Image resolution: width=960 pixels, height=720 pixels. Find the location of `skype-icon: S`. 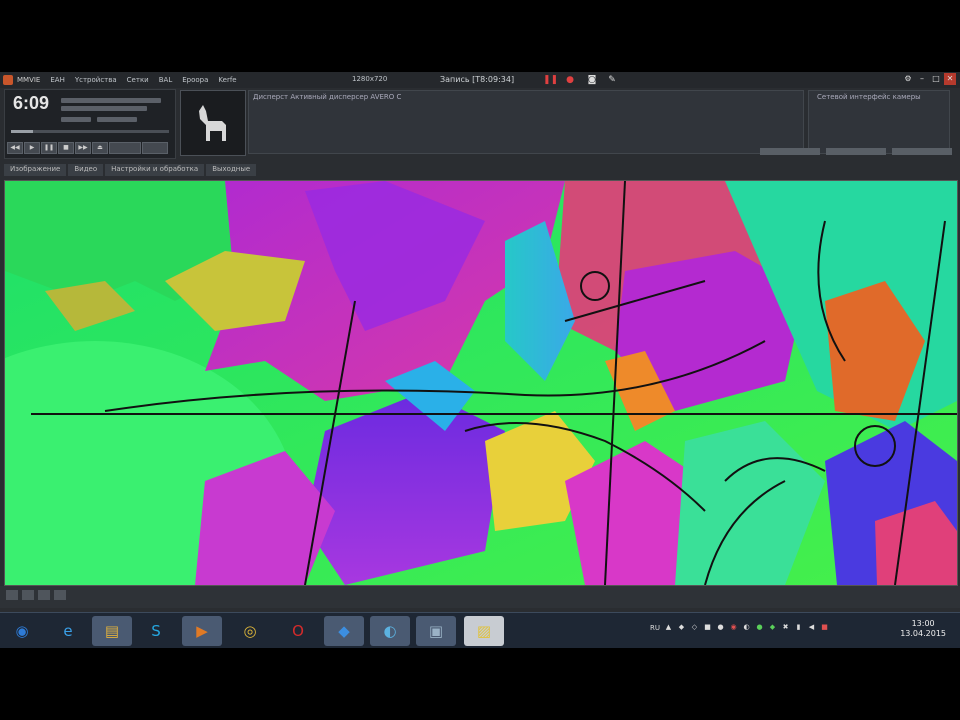

skype-icon: S is located at coordinates (156, 631).